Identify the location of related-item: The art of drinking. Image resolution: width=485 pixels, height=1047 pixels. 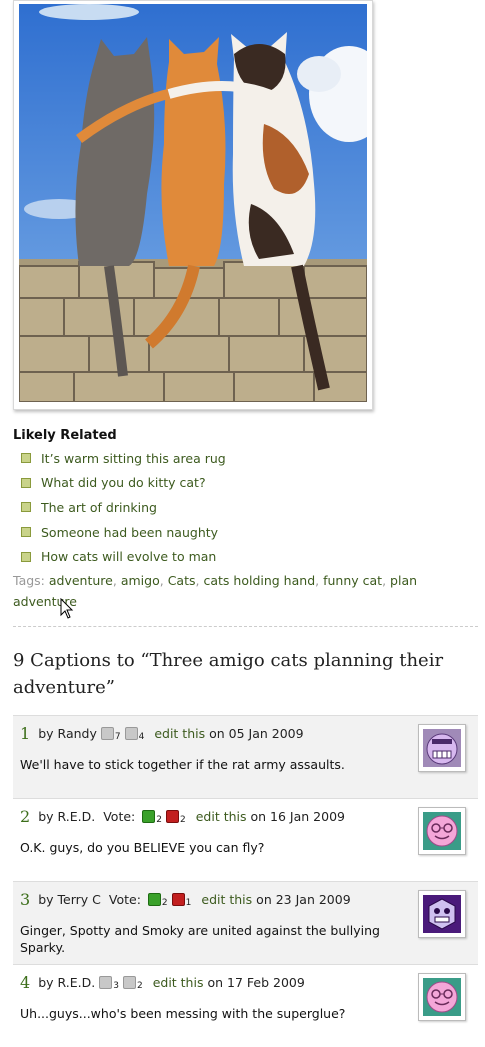
(123, 507).